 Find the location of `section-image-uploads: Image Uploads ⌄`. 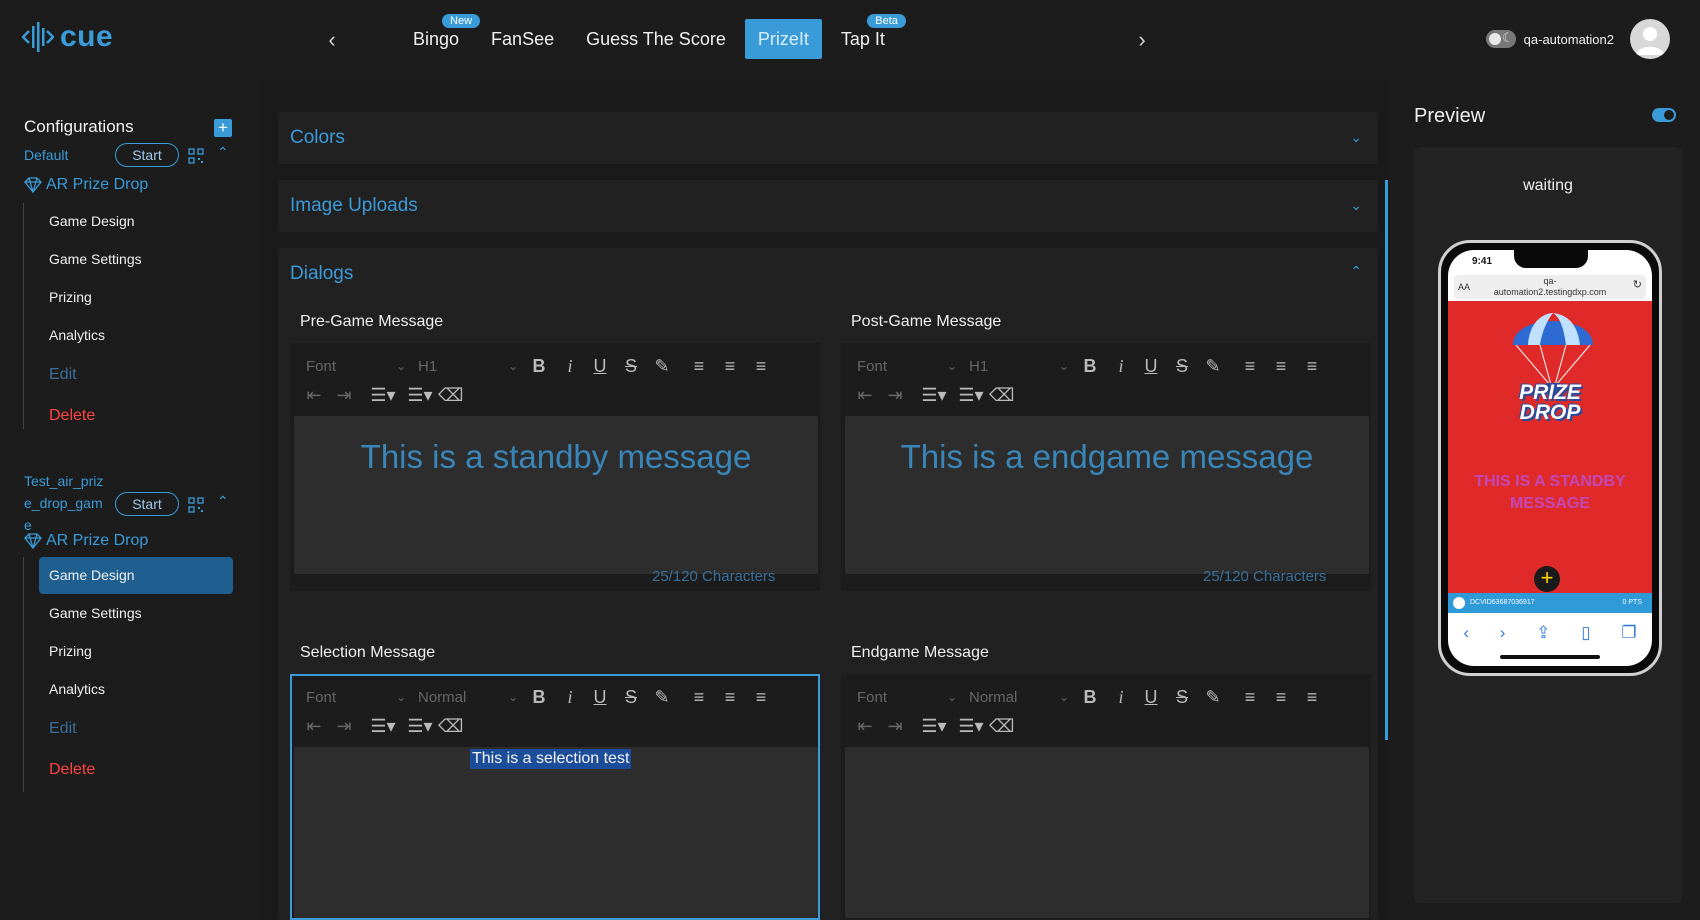

section-image-uploads: Image Uploads ⌄ is located at coordinates (828, 206).